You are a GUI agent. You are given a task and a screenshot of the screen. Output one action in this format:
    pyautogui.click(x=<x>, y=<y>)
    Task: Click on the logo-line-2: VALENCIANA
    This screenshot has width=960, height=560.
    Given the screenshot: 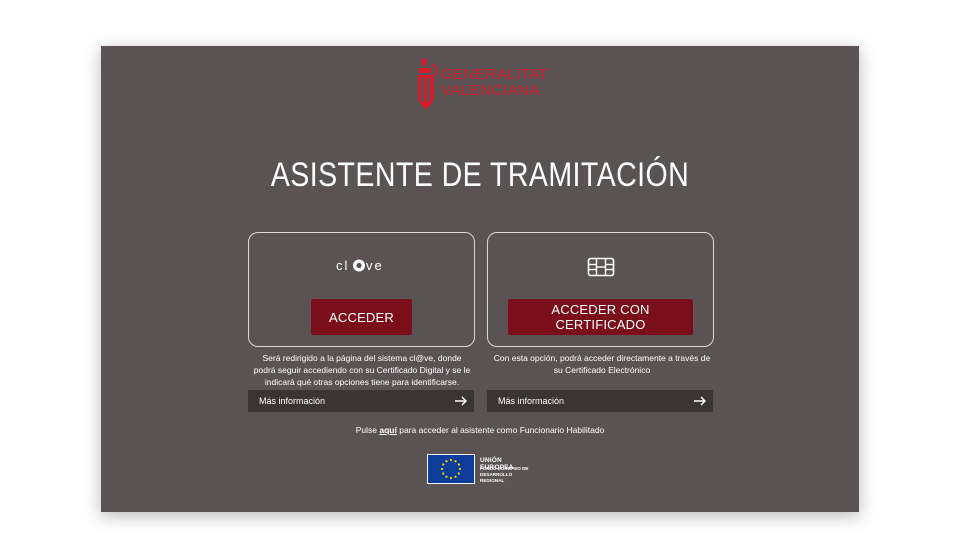 What is the action you would take?
    pyautogui.click(x=490, y=90)
    